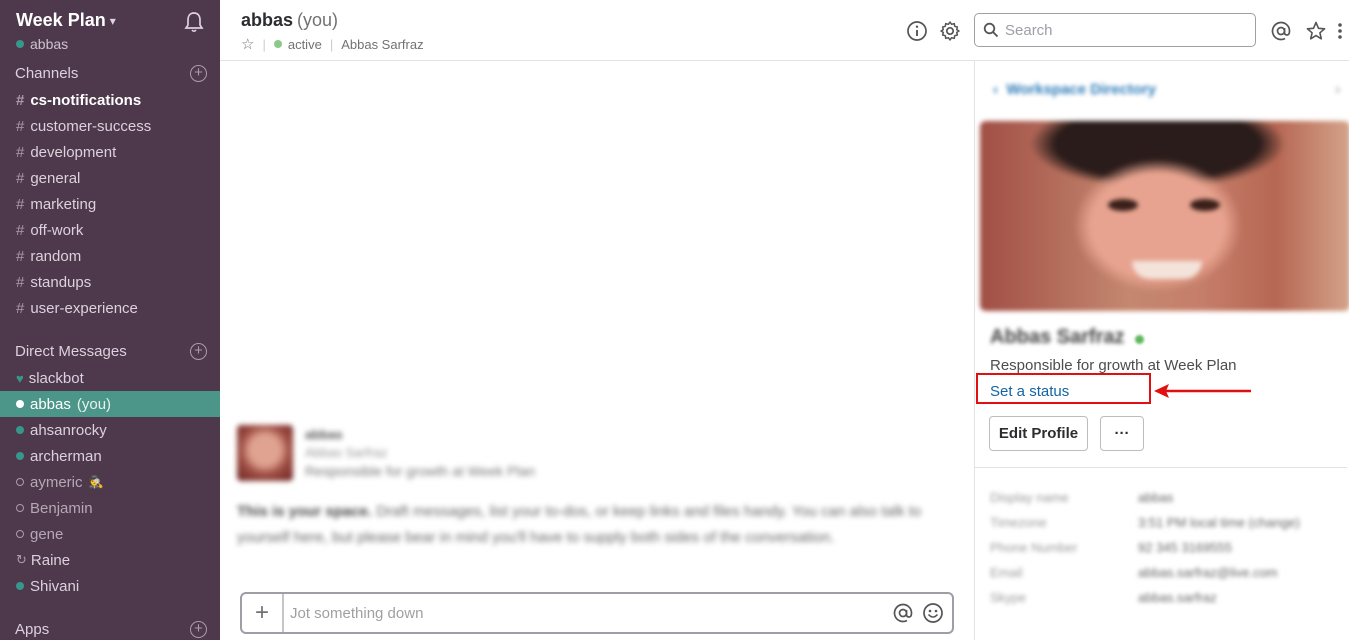 Image resolution: width=1349 pixels, height=640 pixels. What do you see at coordinates (110, 560) in the screenshot?
I see `sidebar-item-dm: ↻ Raine` at bounding box center [110, 560].